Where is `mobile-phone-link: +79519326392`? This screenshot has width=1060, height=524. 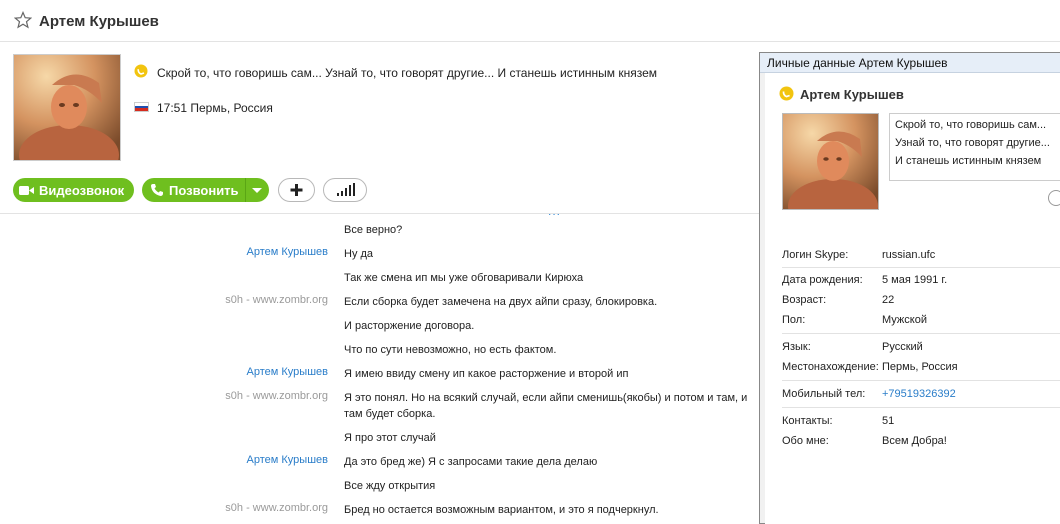 mobile-phone-link: +79519326392 is located at coordinates (919, 394).